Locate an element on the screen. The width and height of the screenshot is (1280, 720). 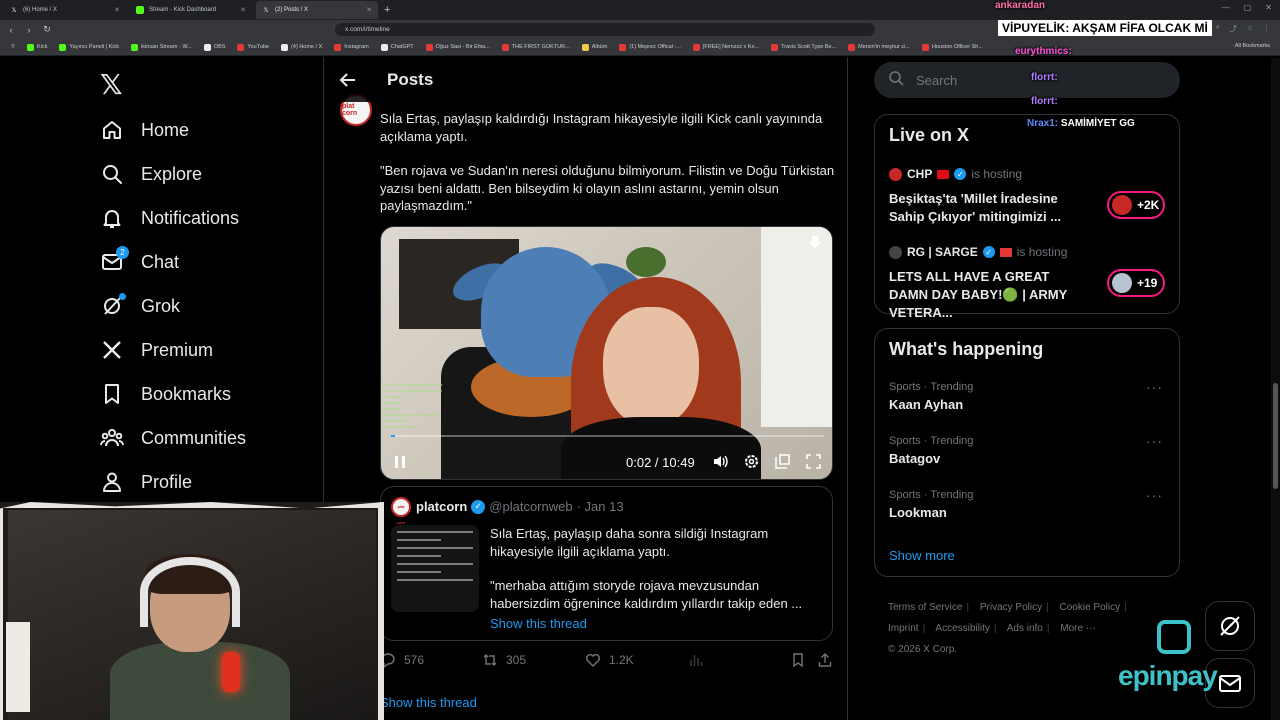
back-icon: ‹ is located at coordinates (11, 30).